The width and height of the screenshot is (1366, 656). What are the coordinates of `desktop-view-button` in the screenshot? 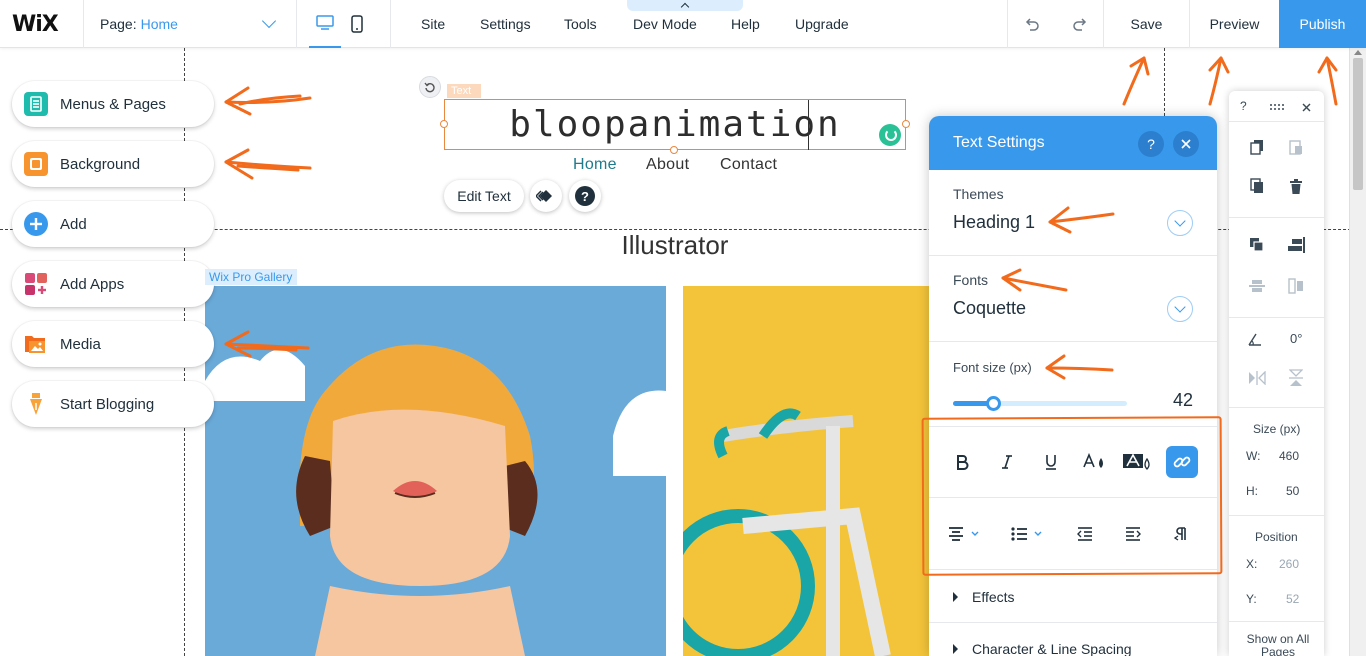 It's located at (325, 24).